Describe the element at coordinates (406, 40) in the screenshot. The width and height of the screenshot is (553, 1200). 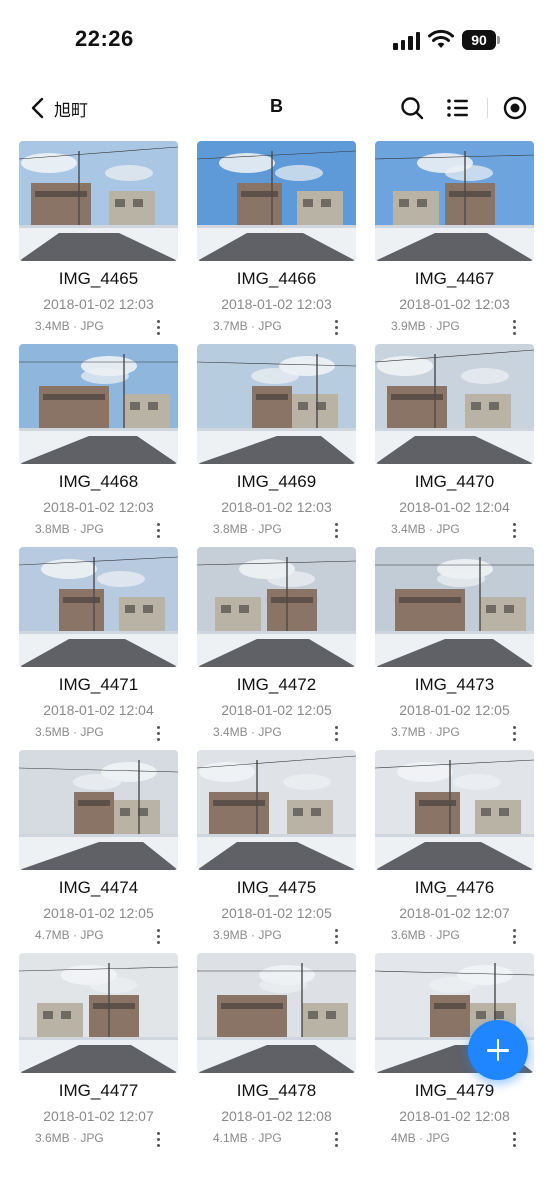
I see `cellular-signal-icon` at that location.